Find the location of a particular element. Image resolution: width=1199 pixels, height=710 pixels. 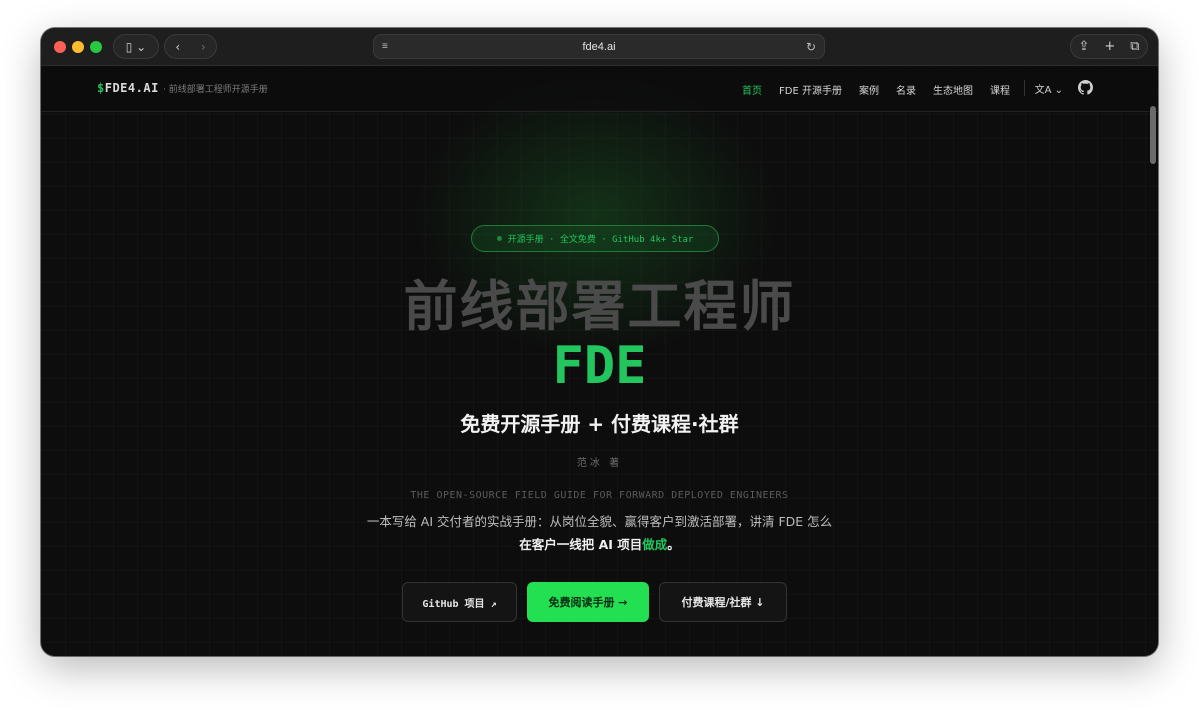

hero-author: 范冰 著 is located at coordinates (599, 463).